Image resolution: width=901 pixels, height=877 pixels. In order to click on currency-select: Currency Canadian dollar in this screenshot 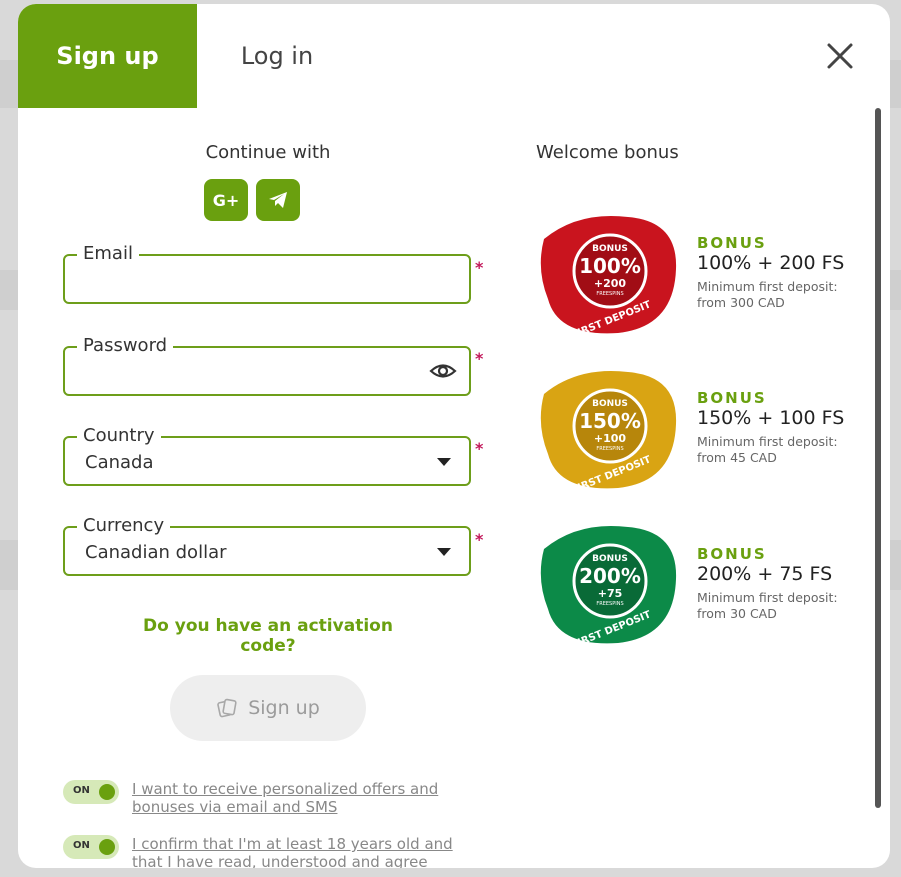, I will do `click(267, 545)`.